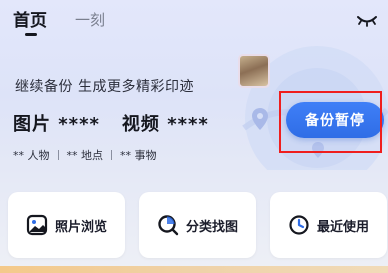  I want to click on bottom-banner-edge, so click(194, 269).